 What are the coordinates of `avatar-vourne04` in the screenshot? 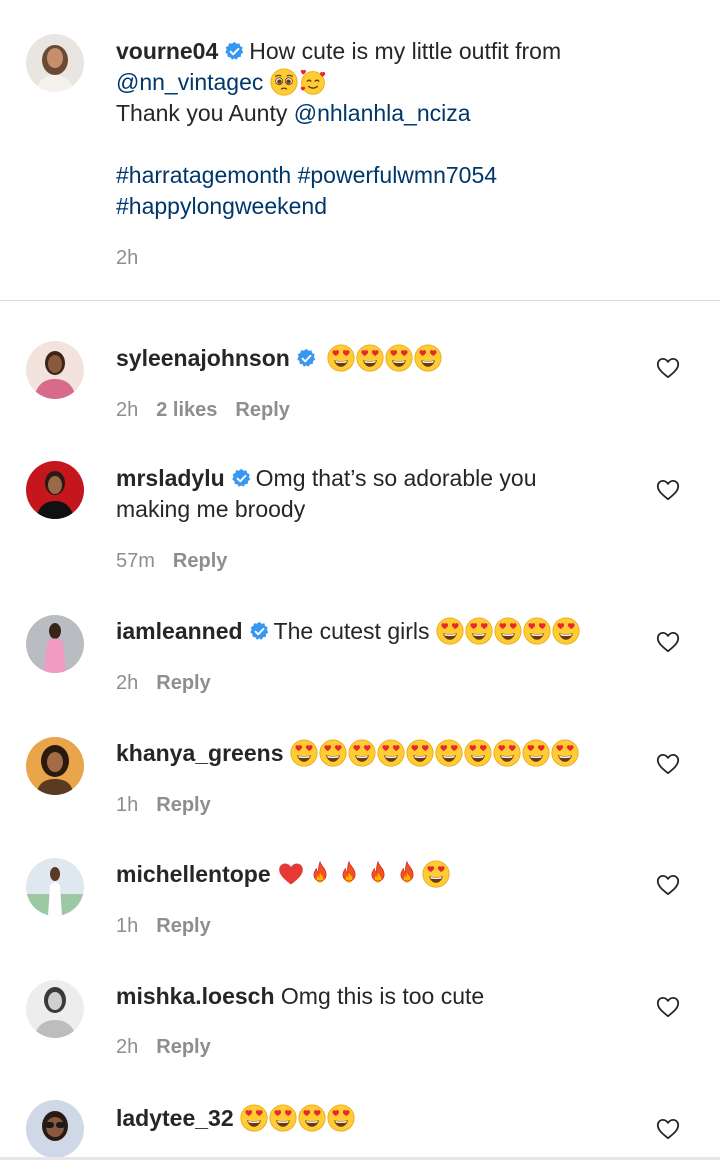 It's located at (55, 63).